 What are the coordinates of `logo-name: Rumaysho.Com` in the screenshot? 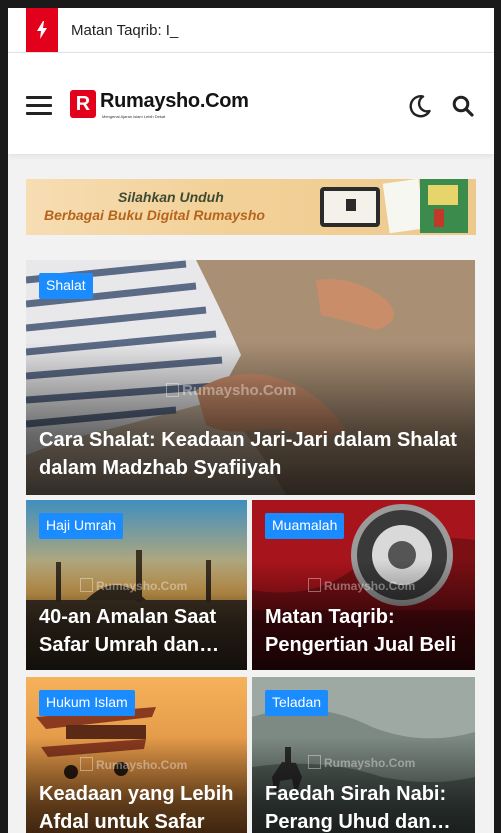 It's located at (174, 101).